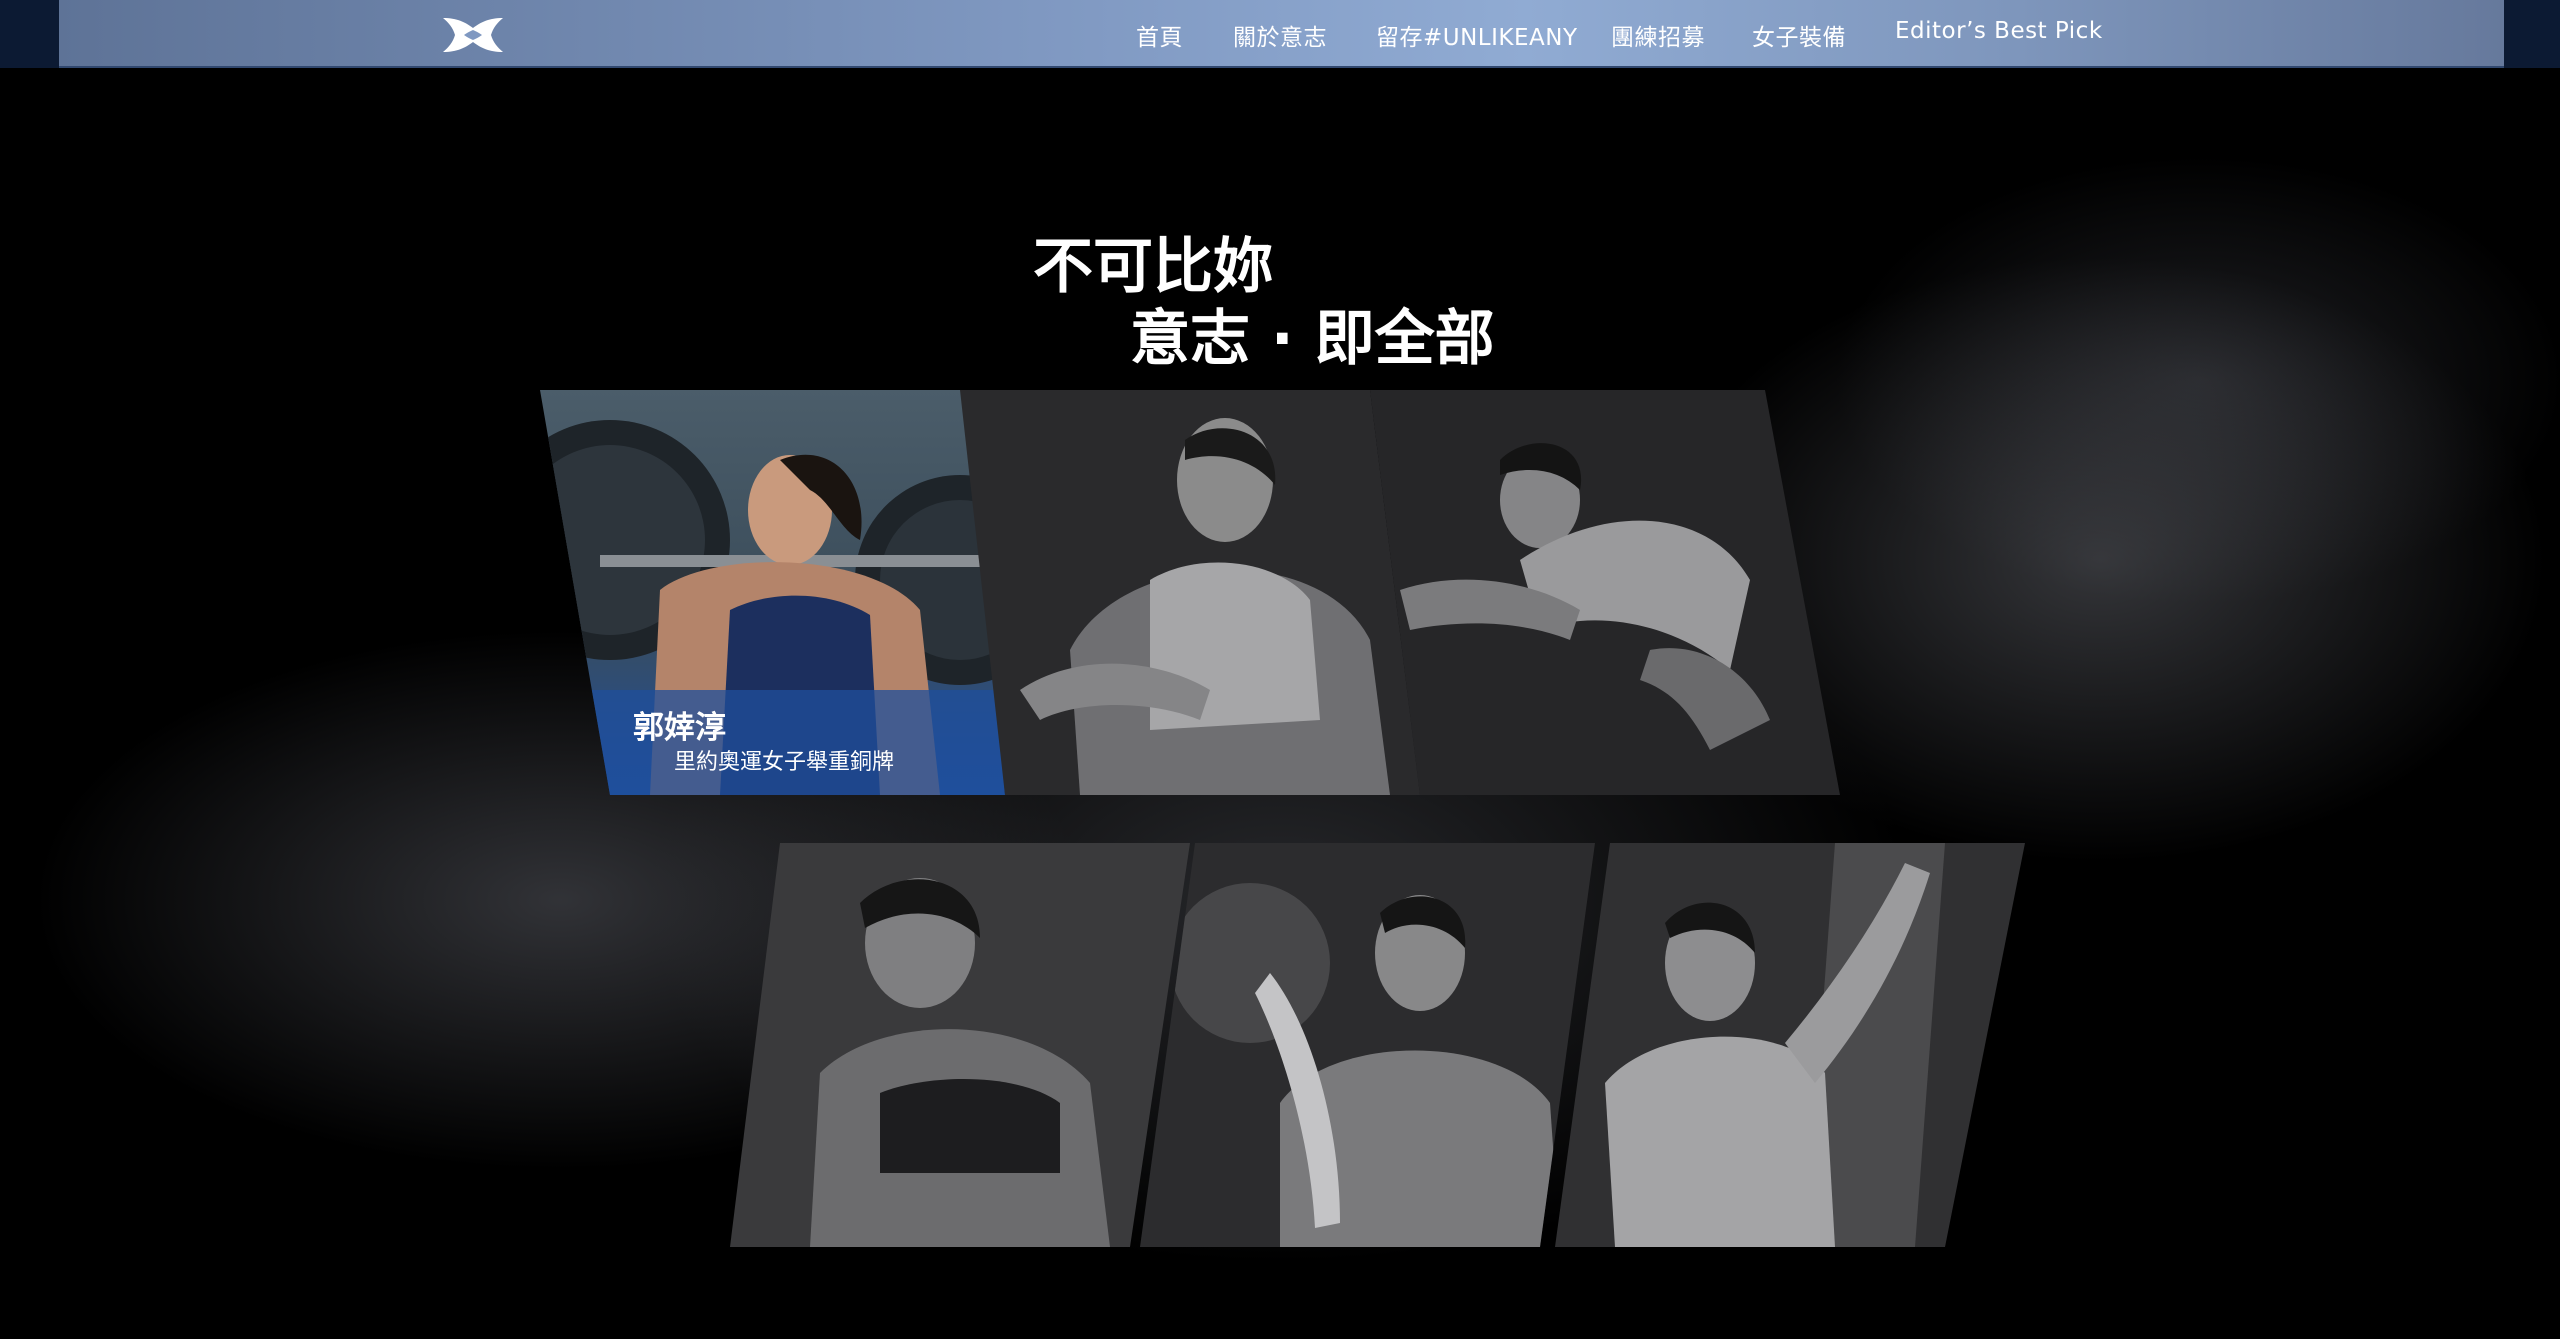 The image size is (2560, 1339). I want to click on nav-about: 關於意志, so click(1280, 35).